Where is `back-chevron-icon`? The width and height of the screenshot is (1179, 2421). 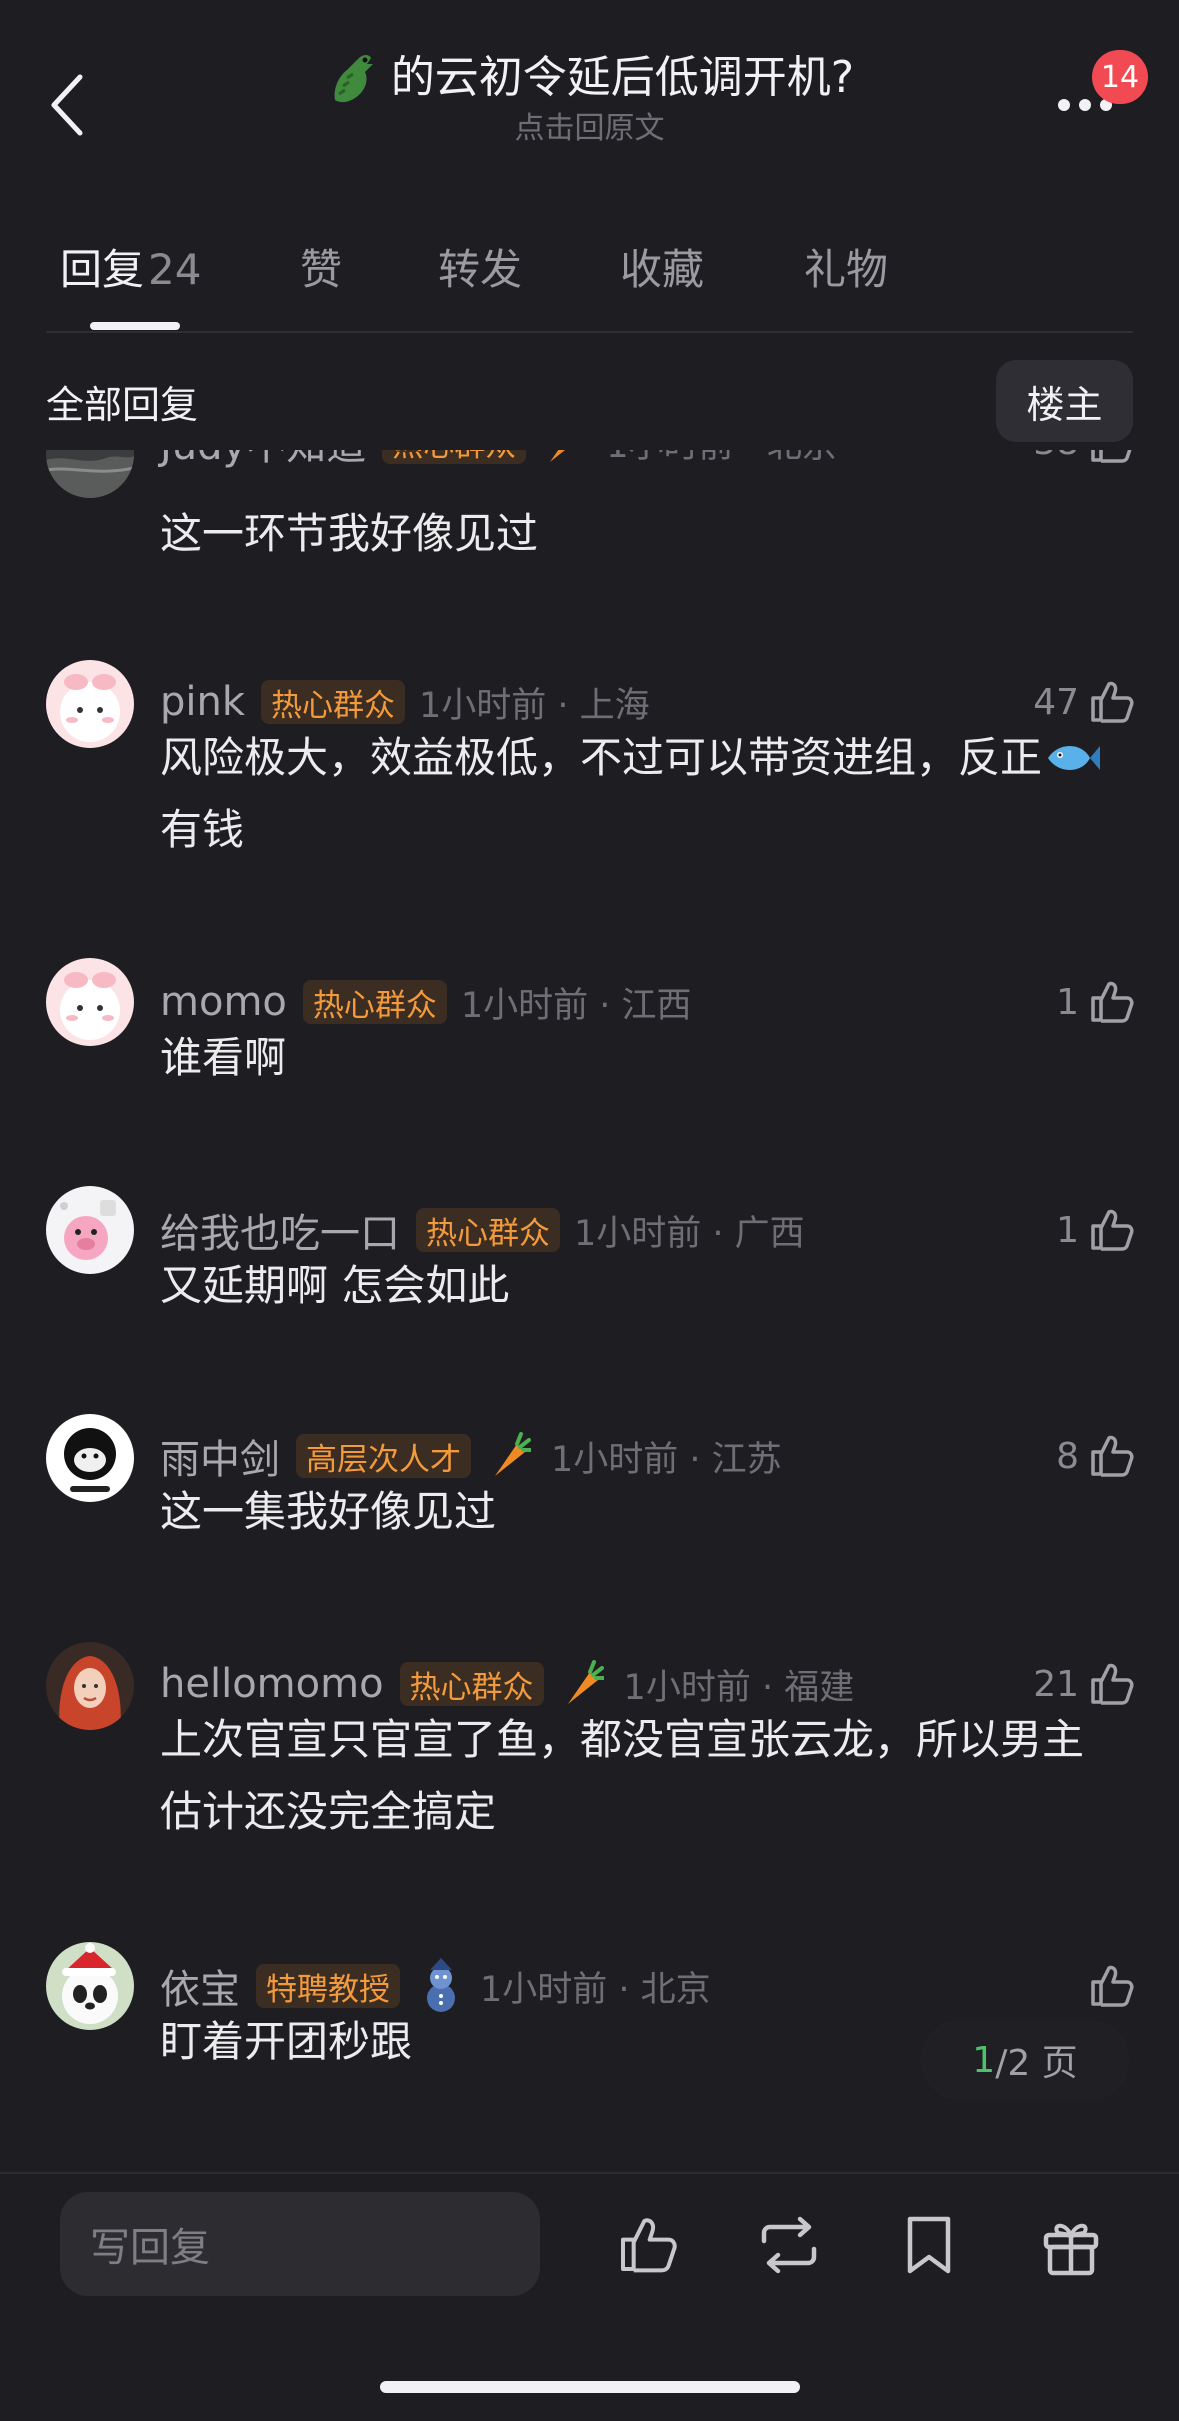
back-chevron-icon is located at coordinates (67, 105).